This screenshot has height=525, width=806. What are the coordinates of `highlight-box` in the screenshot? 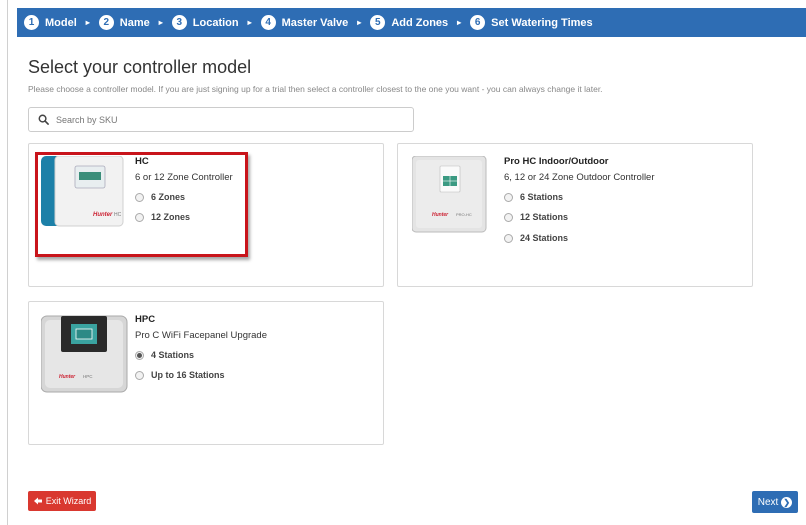 It's located at (141, 204).